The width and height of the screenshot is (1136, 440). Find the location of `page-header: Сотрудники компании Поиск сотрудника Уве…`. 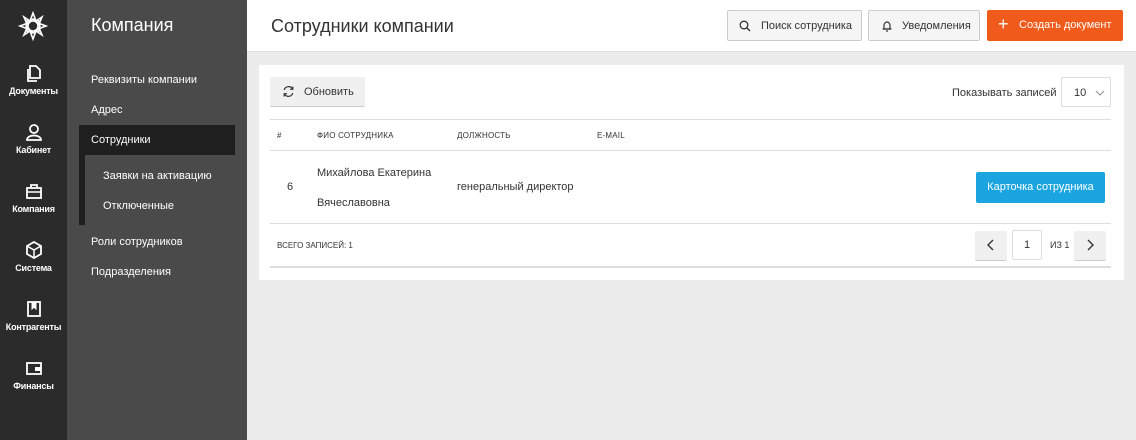

page-header: Сотрудники компании Поиск сотрудника Уве… is located at coordinates (691, 26).